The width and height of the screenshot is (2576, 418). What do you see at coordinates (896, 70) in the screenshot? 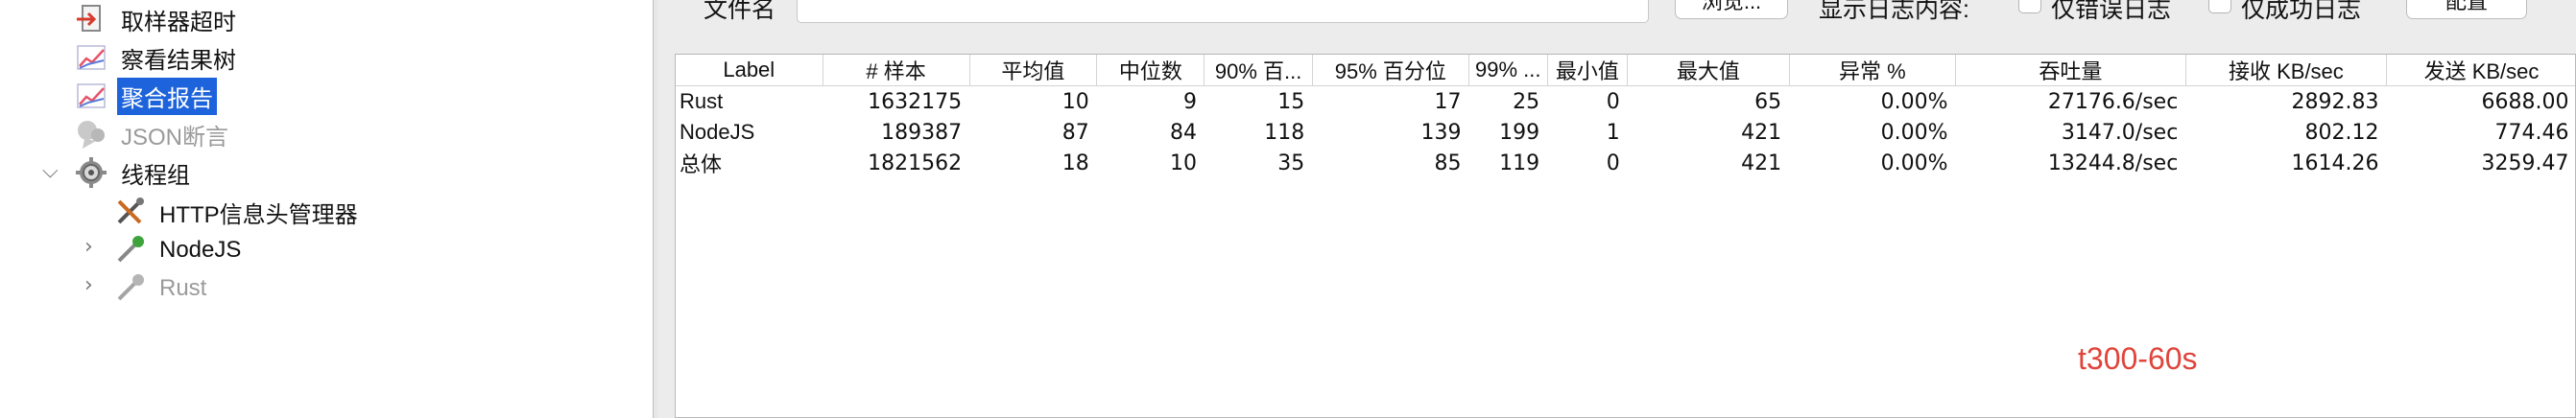
I see `column-header: # 样本` at bounding box center [896, 70].